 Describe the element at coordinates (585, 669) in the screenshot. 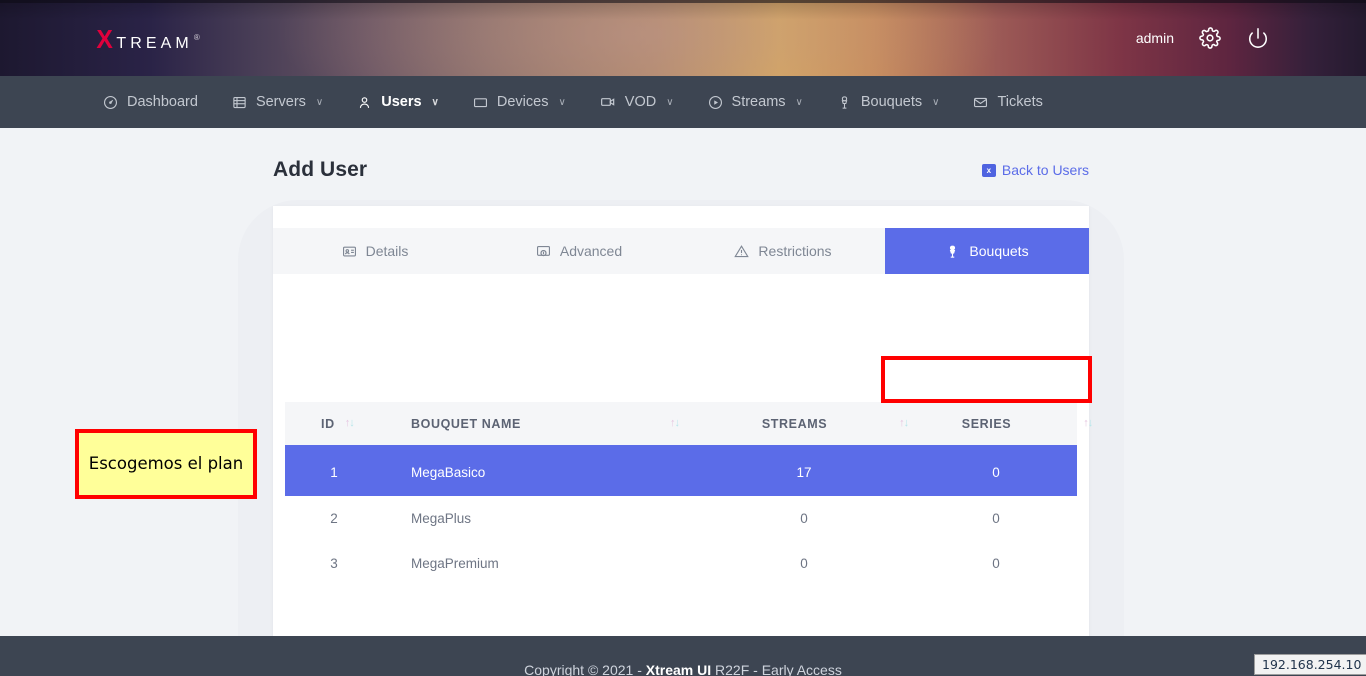

I see `copyright-prefix: Copyright © 2021 -` at that location.